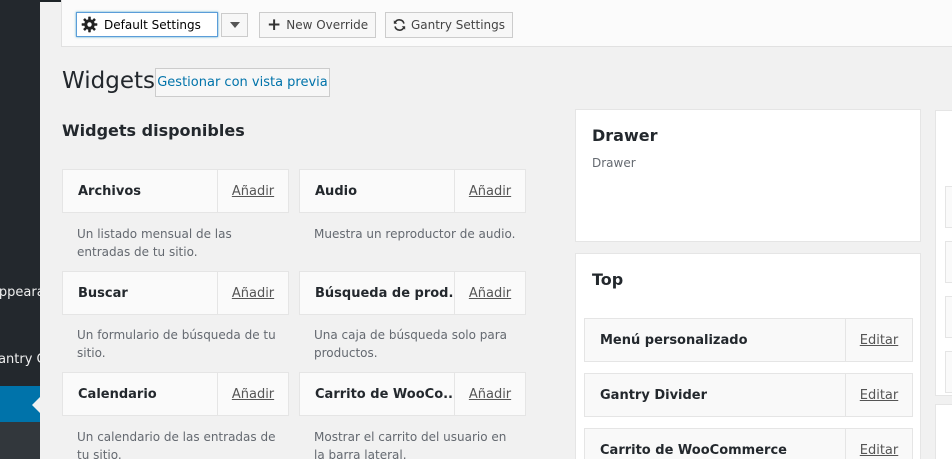 This screenshot has width=952, height=459. I want to click on widget-audio: Audio Añadir, so click(412, 191).